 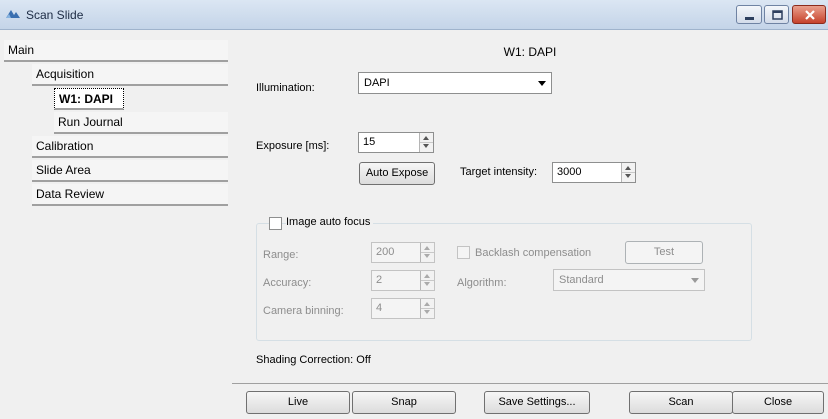 What do you see at coordinates (482, 283) in the screenshot?
I see `algorithm-label: Algorithm:` at bounding box center [482, 283].